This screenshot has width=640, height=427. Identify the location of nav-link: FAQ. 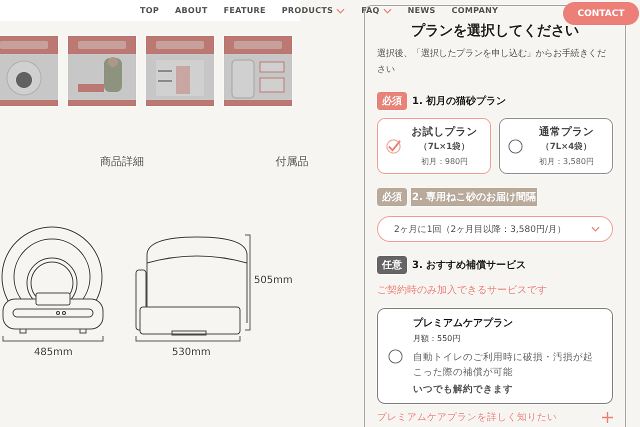
(376, 10).